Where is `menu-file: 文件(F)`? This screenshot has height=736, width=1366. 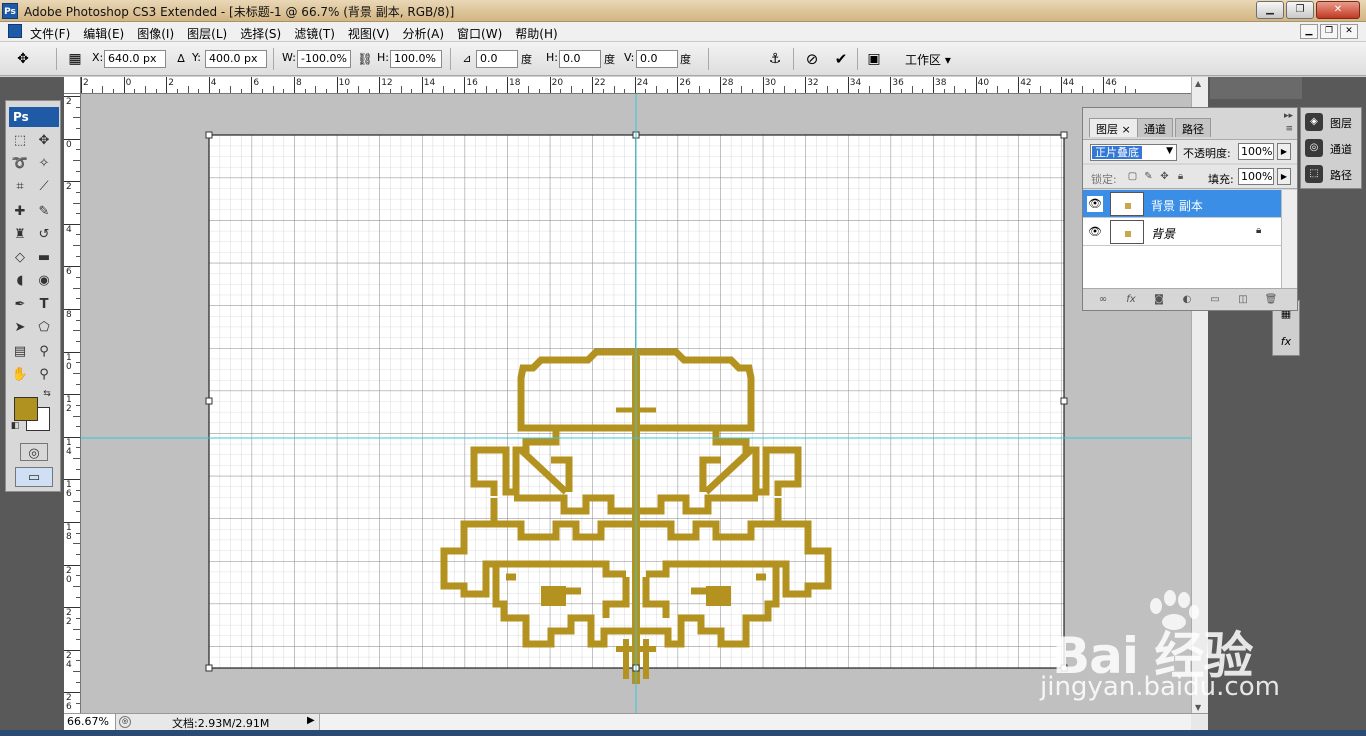
menu-file: 文件(F) is located at coordinates (50, 33).